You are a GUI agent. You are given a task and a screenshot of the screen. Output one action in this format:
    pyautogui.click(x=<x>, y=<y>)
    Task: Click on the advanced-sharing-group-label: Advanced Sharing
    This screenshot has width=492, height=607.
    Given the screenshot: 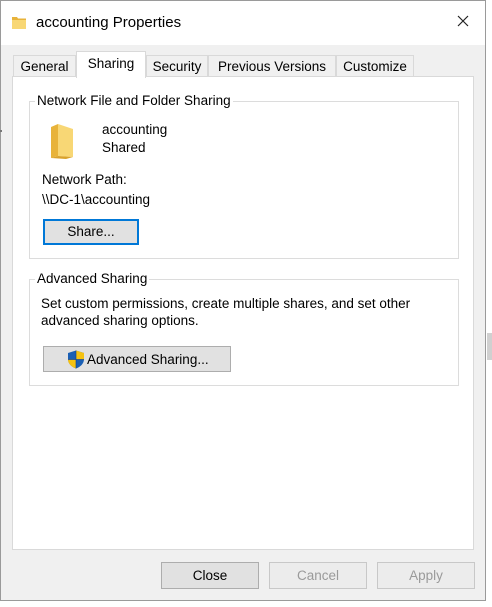 What is the action you would take?
    pyautogui.click(x=92, y=278)
    